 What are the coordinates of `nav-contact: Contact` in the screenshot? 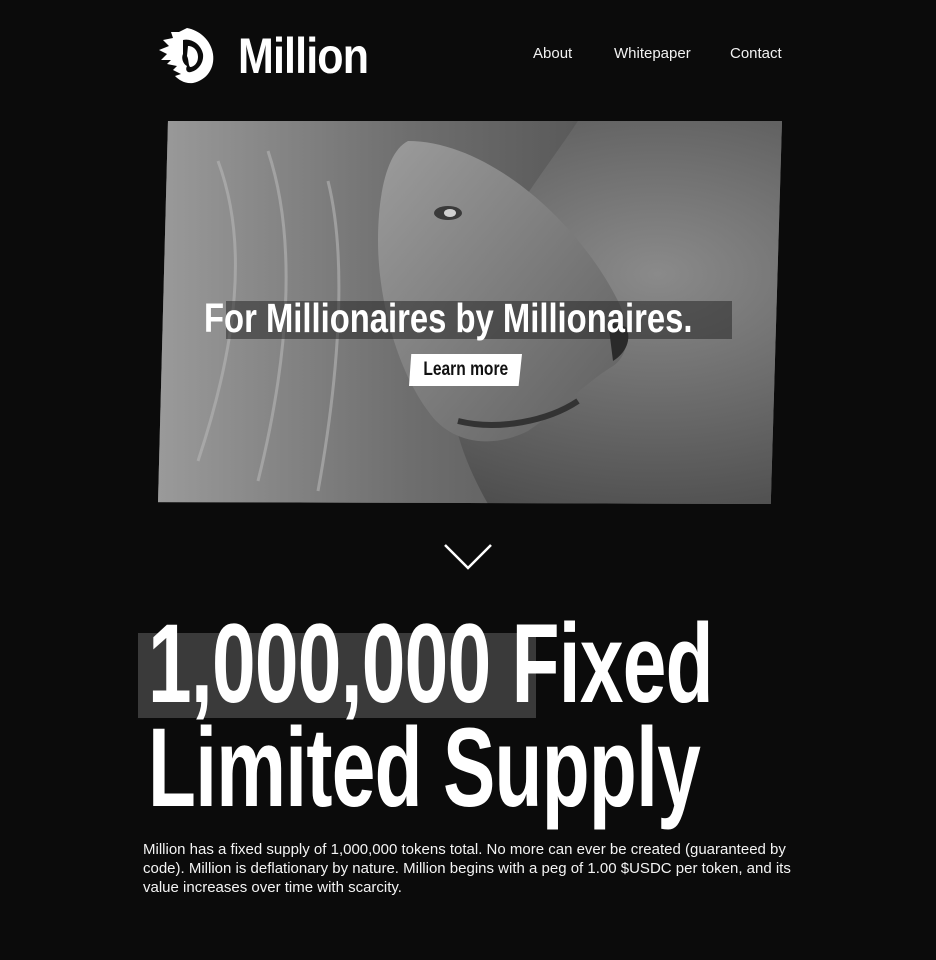 It's located at (756, 54).